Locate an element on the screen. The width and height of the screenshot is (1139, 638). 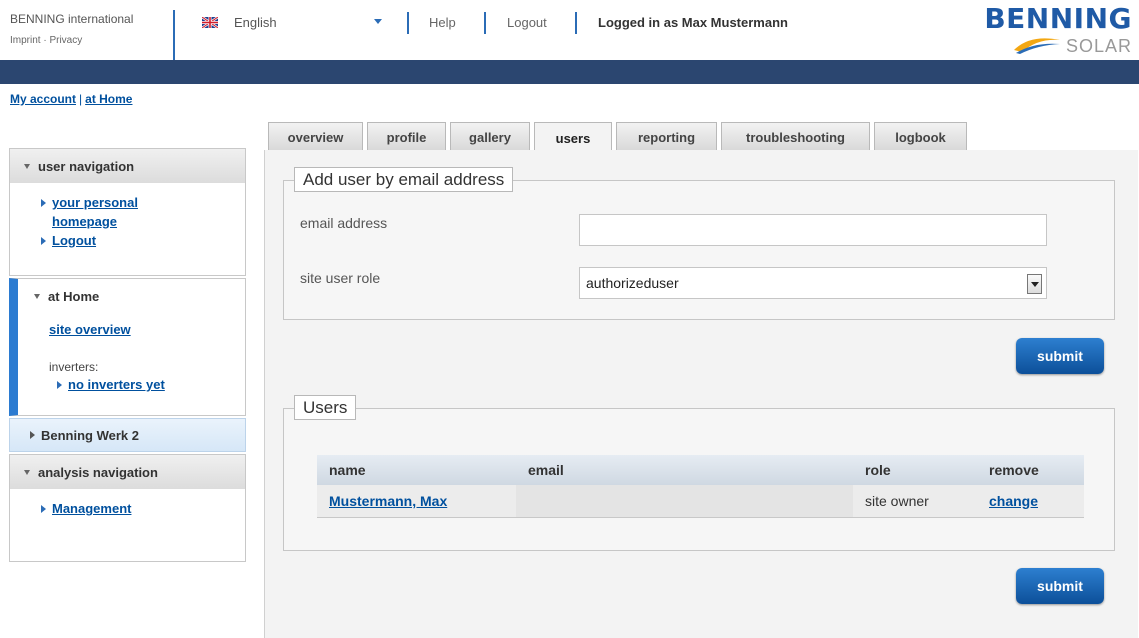
tab-label: gallery is located at coordinates (490, 137).